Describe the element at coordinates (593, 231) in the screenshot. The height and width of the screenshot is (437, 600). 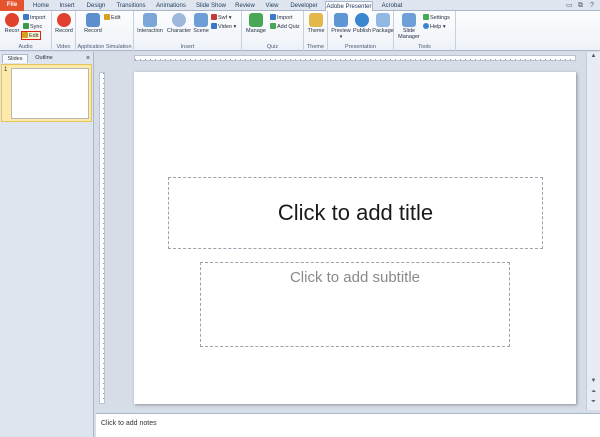
I see `vertical-scrollbar: ▲ ▼ ⏶ ⏷` at that location.